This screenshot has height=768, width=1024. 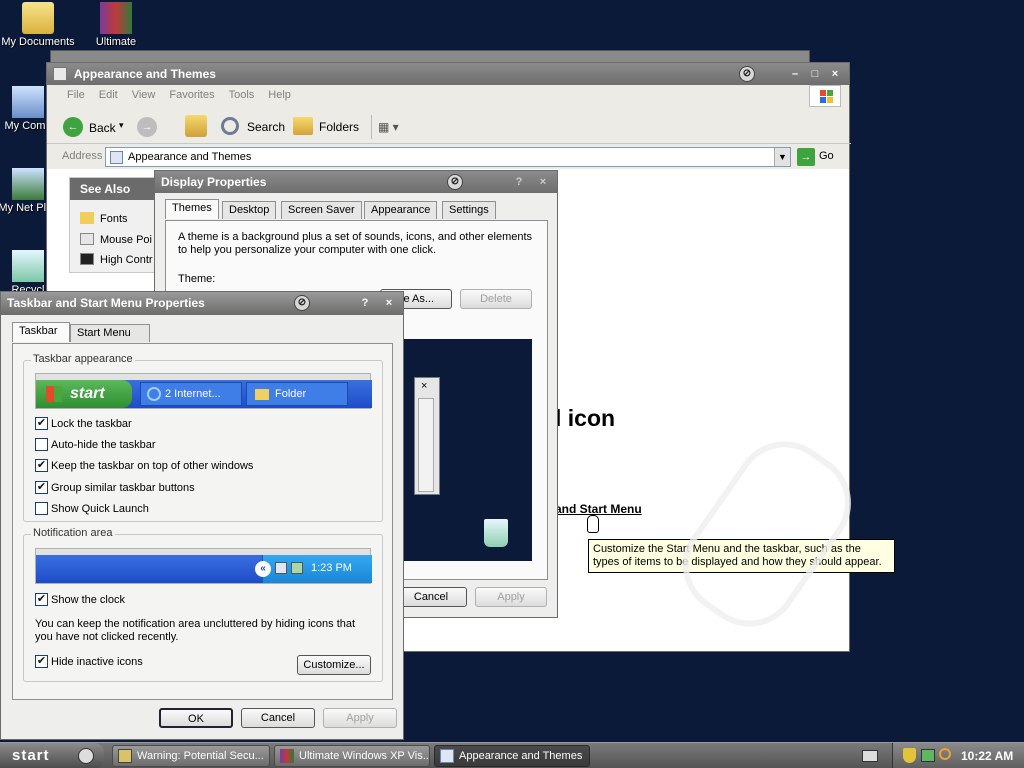 I want to click on keep-on-top-checkbox: ✔, so click(x=41, y=465).